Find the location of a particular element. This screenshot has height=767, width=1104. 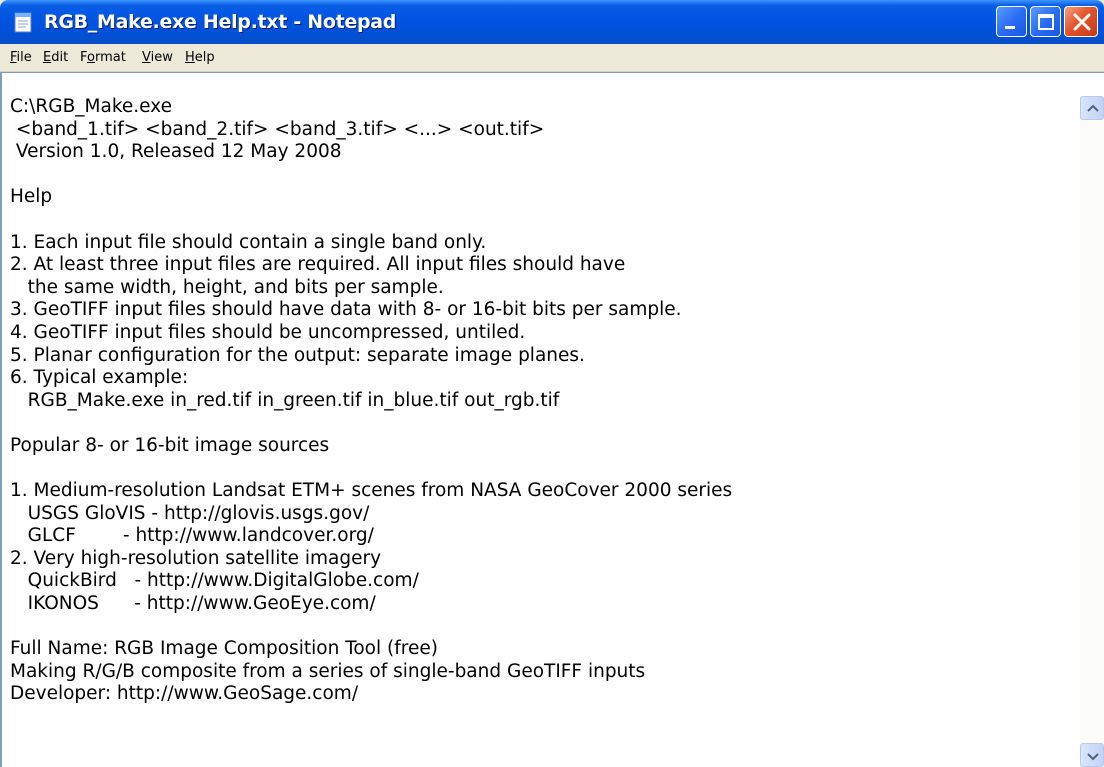

menu-bar: File Edit Format View Help is located at coordinates (552, 58).